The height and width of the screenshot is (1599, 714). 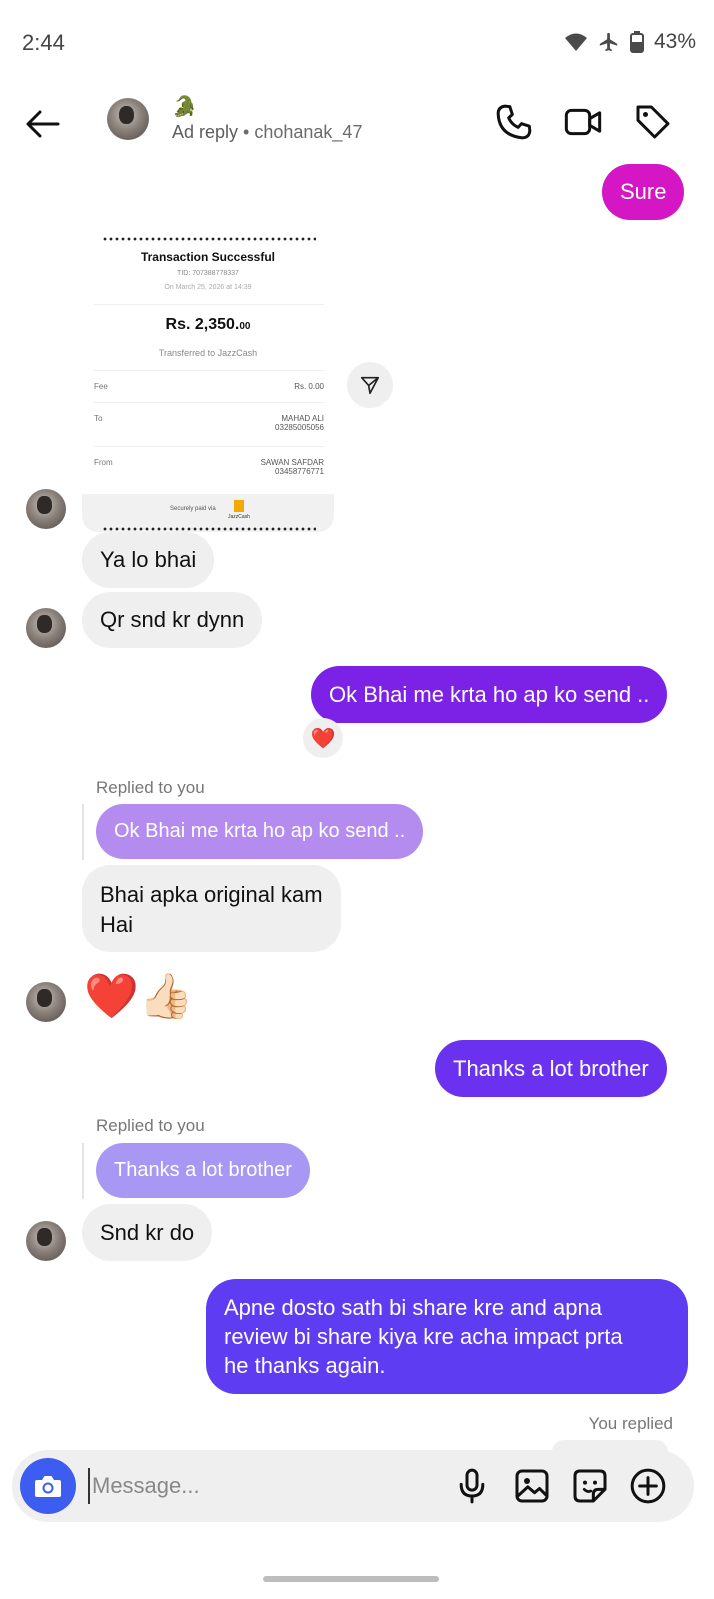 What do you see at coordinates (184, 106) in the screenshot?
I see `contact-name-emoji: 🐊` at bounding box center [184, 106].